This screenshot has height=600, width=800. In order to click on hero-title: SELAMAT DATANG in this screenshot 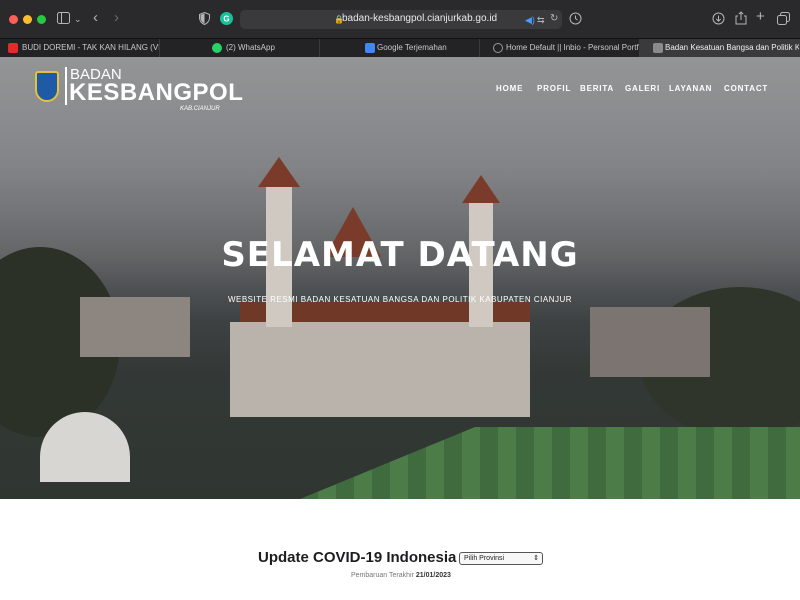, I will do `click(400, 255)`.